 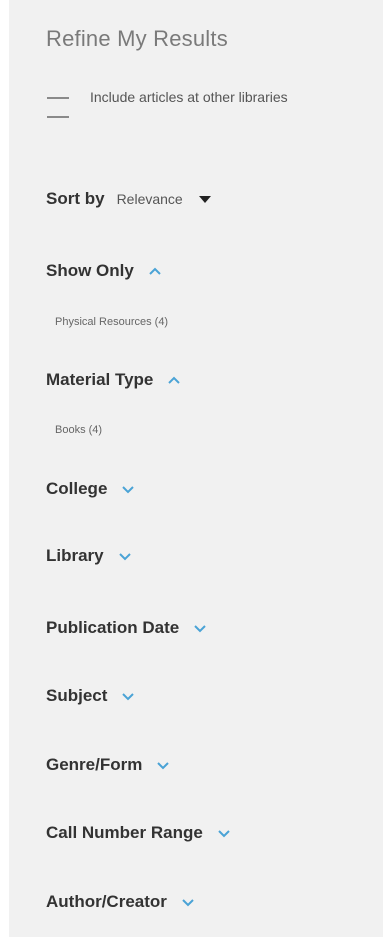 I want to click on include-articles-toggle: Include articles at other libraries, so click(x=207, y=112).